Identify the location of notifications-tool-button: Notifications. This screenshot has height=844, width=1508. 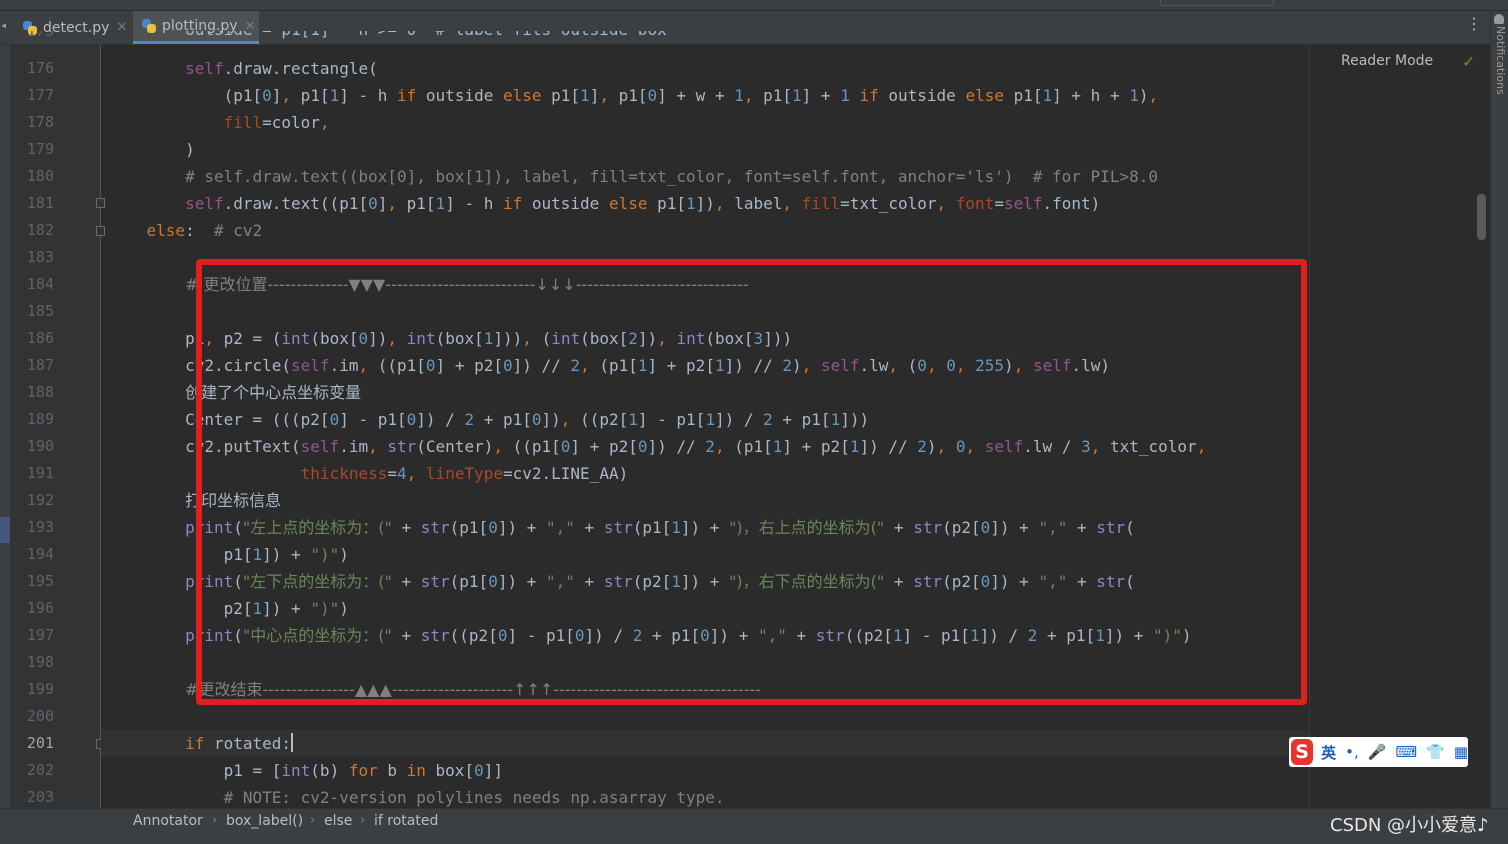
(1500, 60).